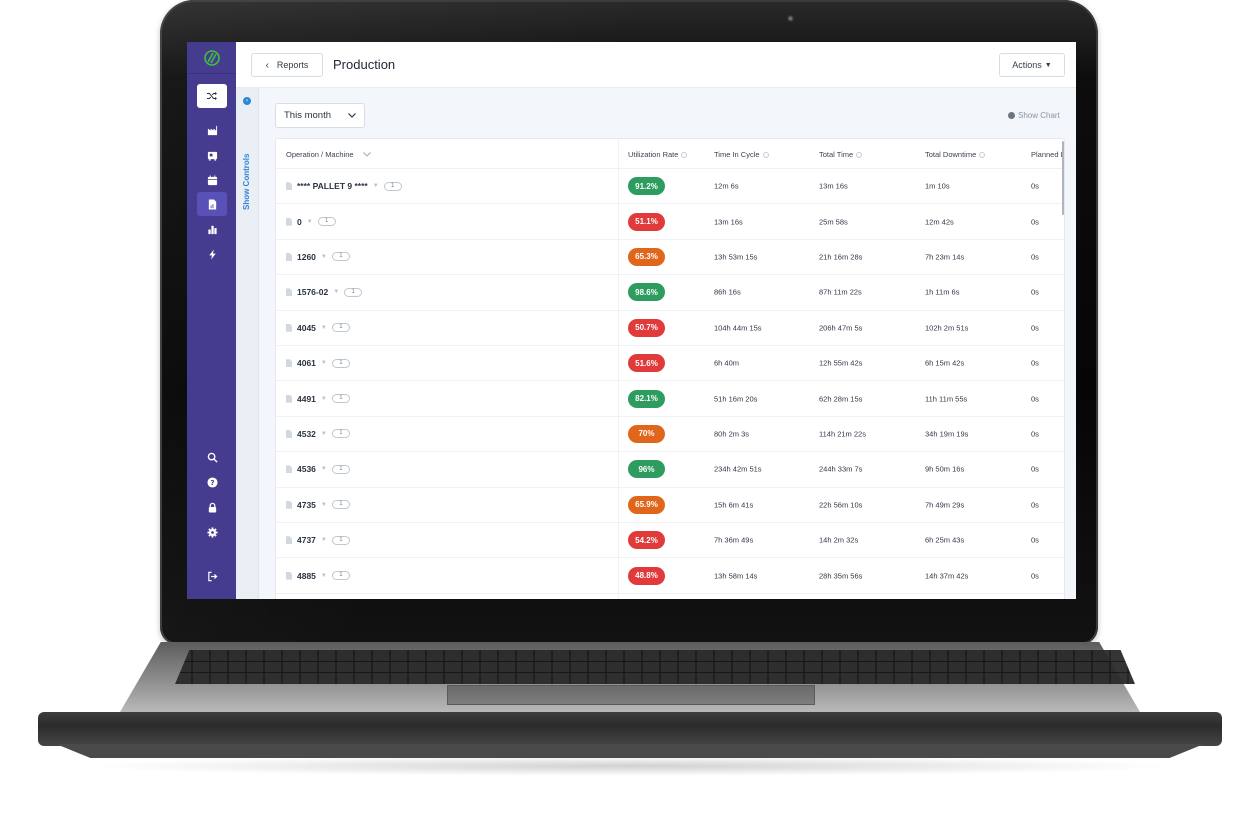 This screenshot has width=1260, height=815. What do you see at coordinates (267, 65) in the screenshot?
I see `chevron-left-icon: ‹` at bounding box center [267, 65].